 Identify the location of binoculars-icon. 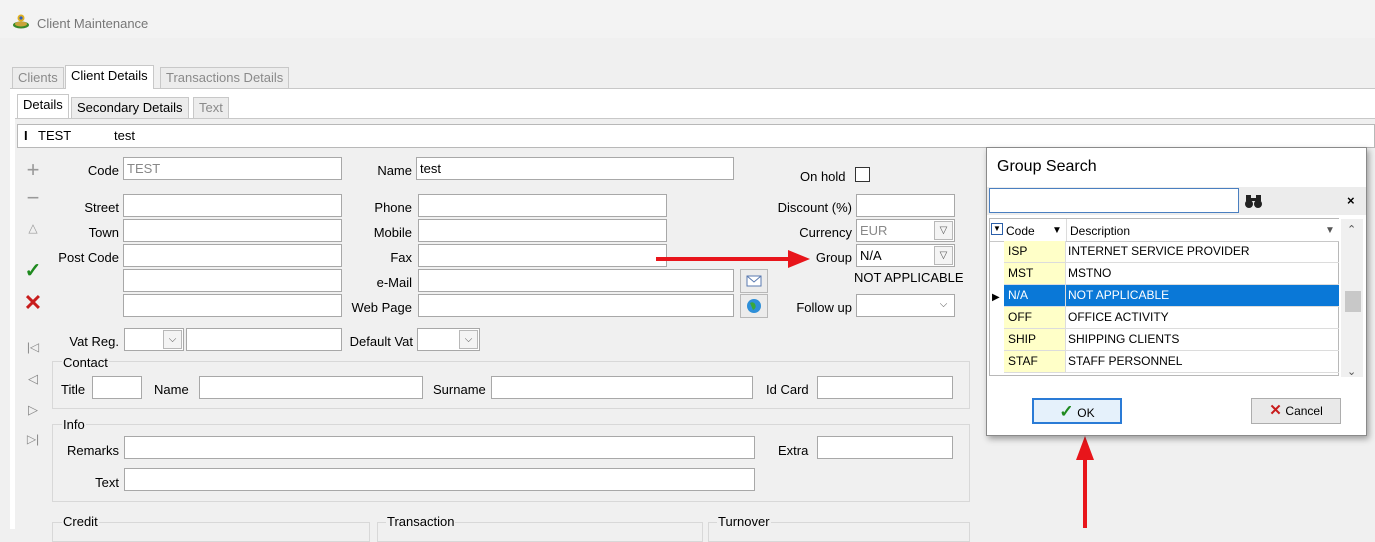
(1254, 201).